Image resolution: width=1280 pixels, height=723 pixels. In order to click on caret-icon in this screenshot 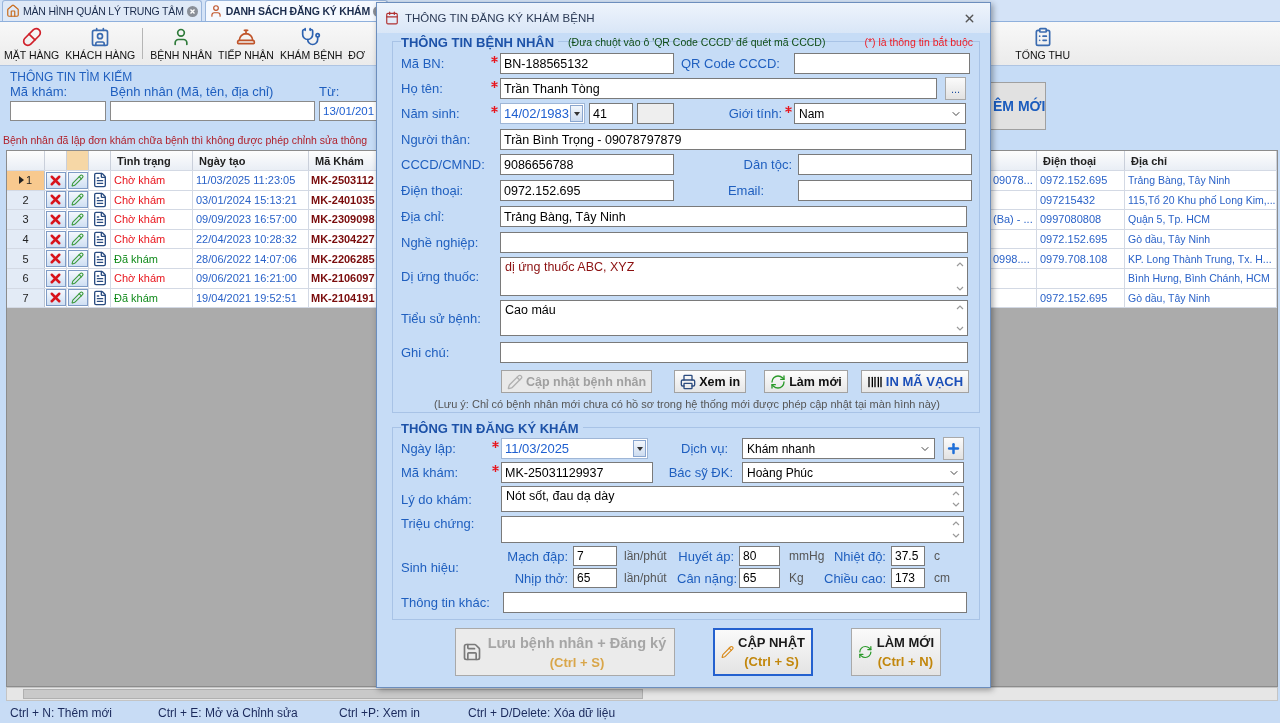, I will do `click(576, 113)`.